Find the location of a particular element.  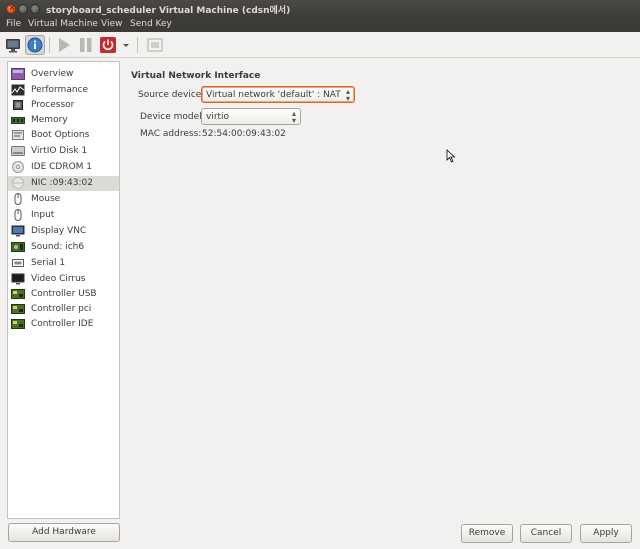

sidebar-item-controller-pci: Controller pci is located at coordinates (63, 309).